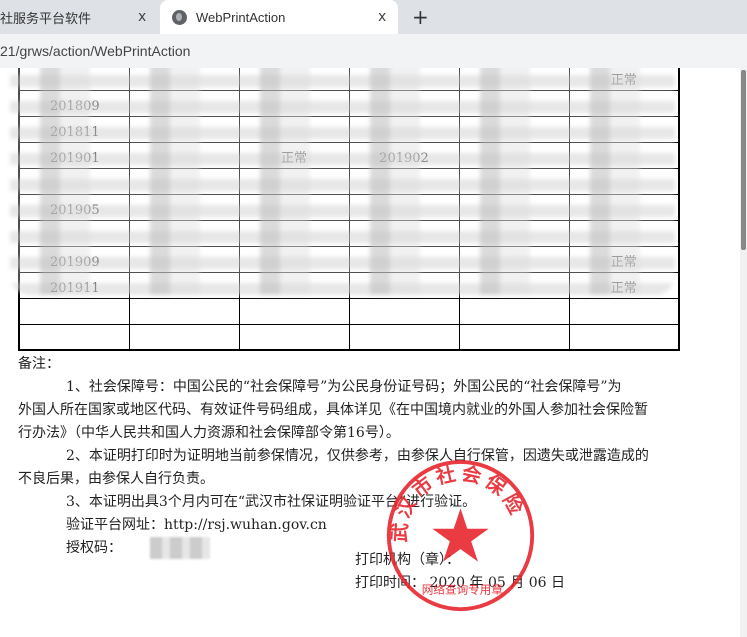 This screenshot has width=747, height=637. I want to click on official-seal: 武汉市社会保险 网络查询专用章, so click(460, 535).